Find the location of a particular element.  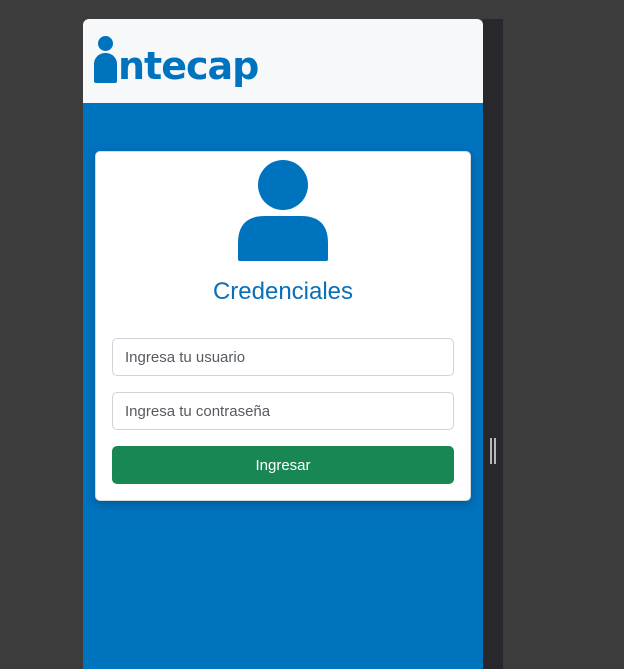

username-input is located at coordinates (283, 357).